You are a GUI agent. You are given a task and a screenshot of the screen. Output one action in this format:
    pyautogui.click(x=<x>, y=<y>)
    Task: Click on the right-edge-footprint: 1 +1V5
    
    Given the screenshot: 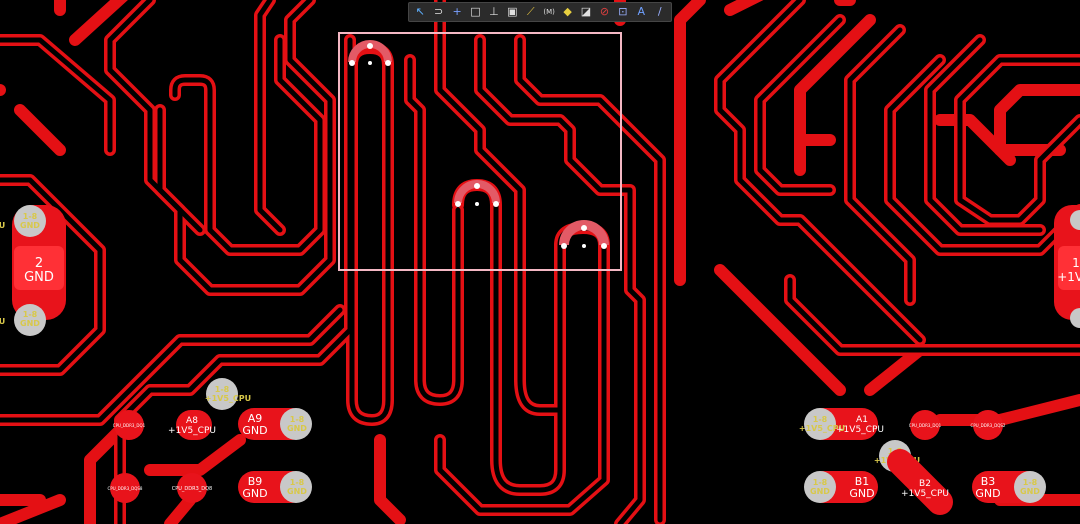 What is the action you would take?
    pyautogui.click(x=1067, y=266)
    